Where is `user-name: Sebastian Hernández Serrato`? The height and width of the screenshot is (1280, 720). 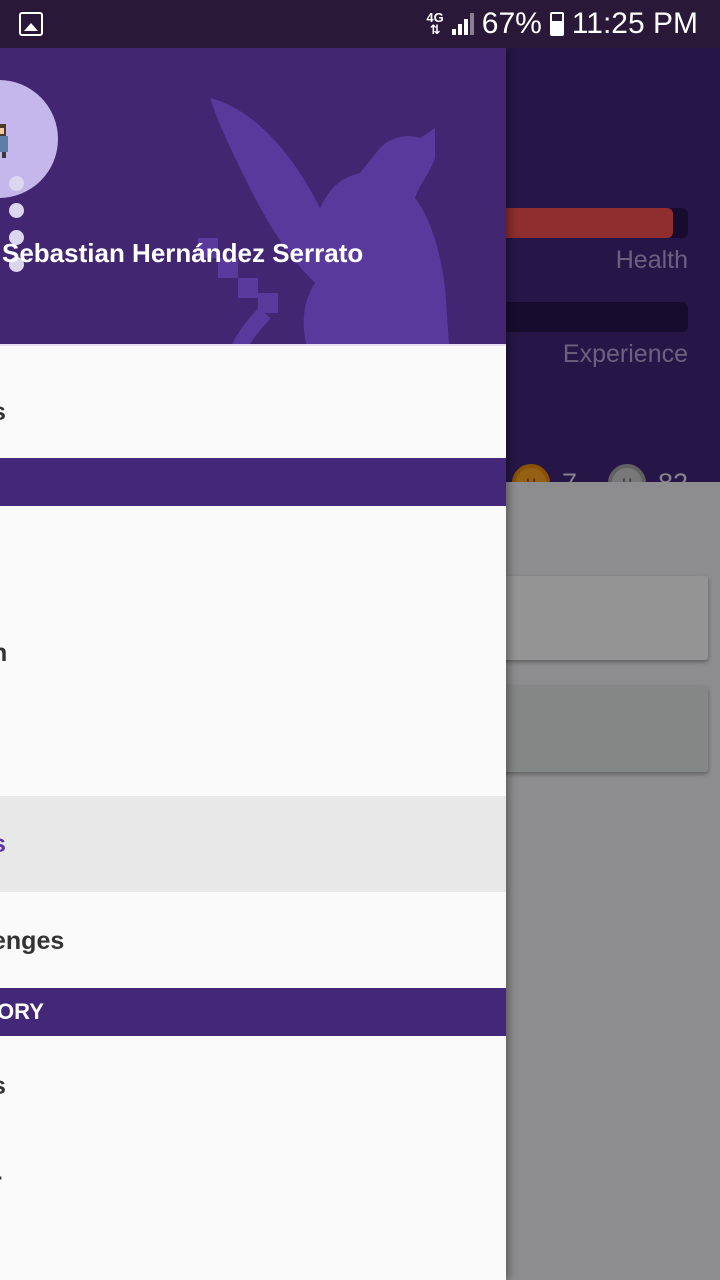
user-name: Sebastian Hernández Serrato is located at coordinates (183, 253).